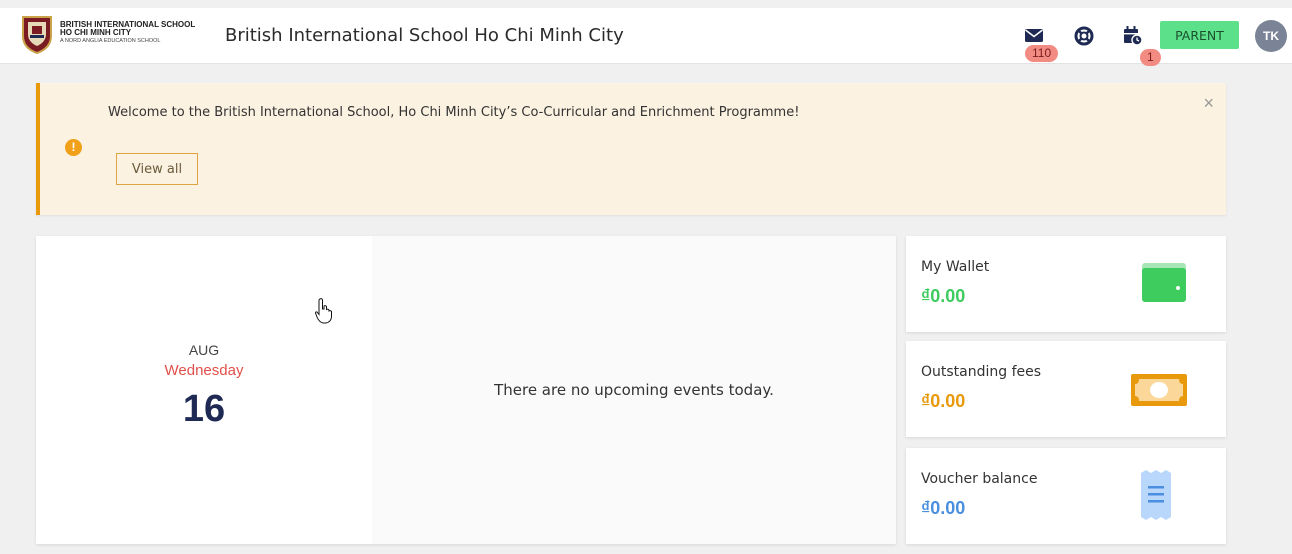 This screenshot has width=1292, height=554. Describe the element at coordinates (1199, 35) in the screenshot. I see `parent-role-button: PARENT` at that location.